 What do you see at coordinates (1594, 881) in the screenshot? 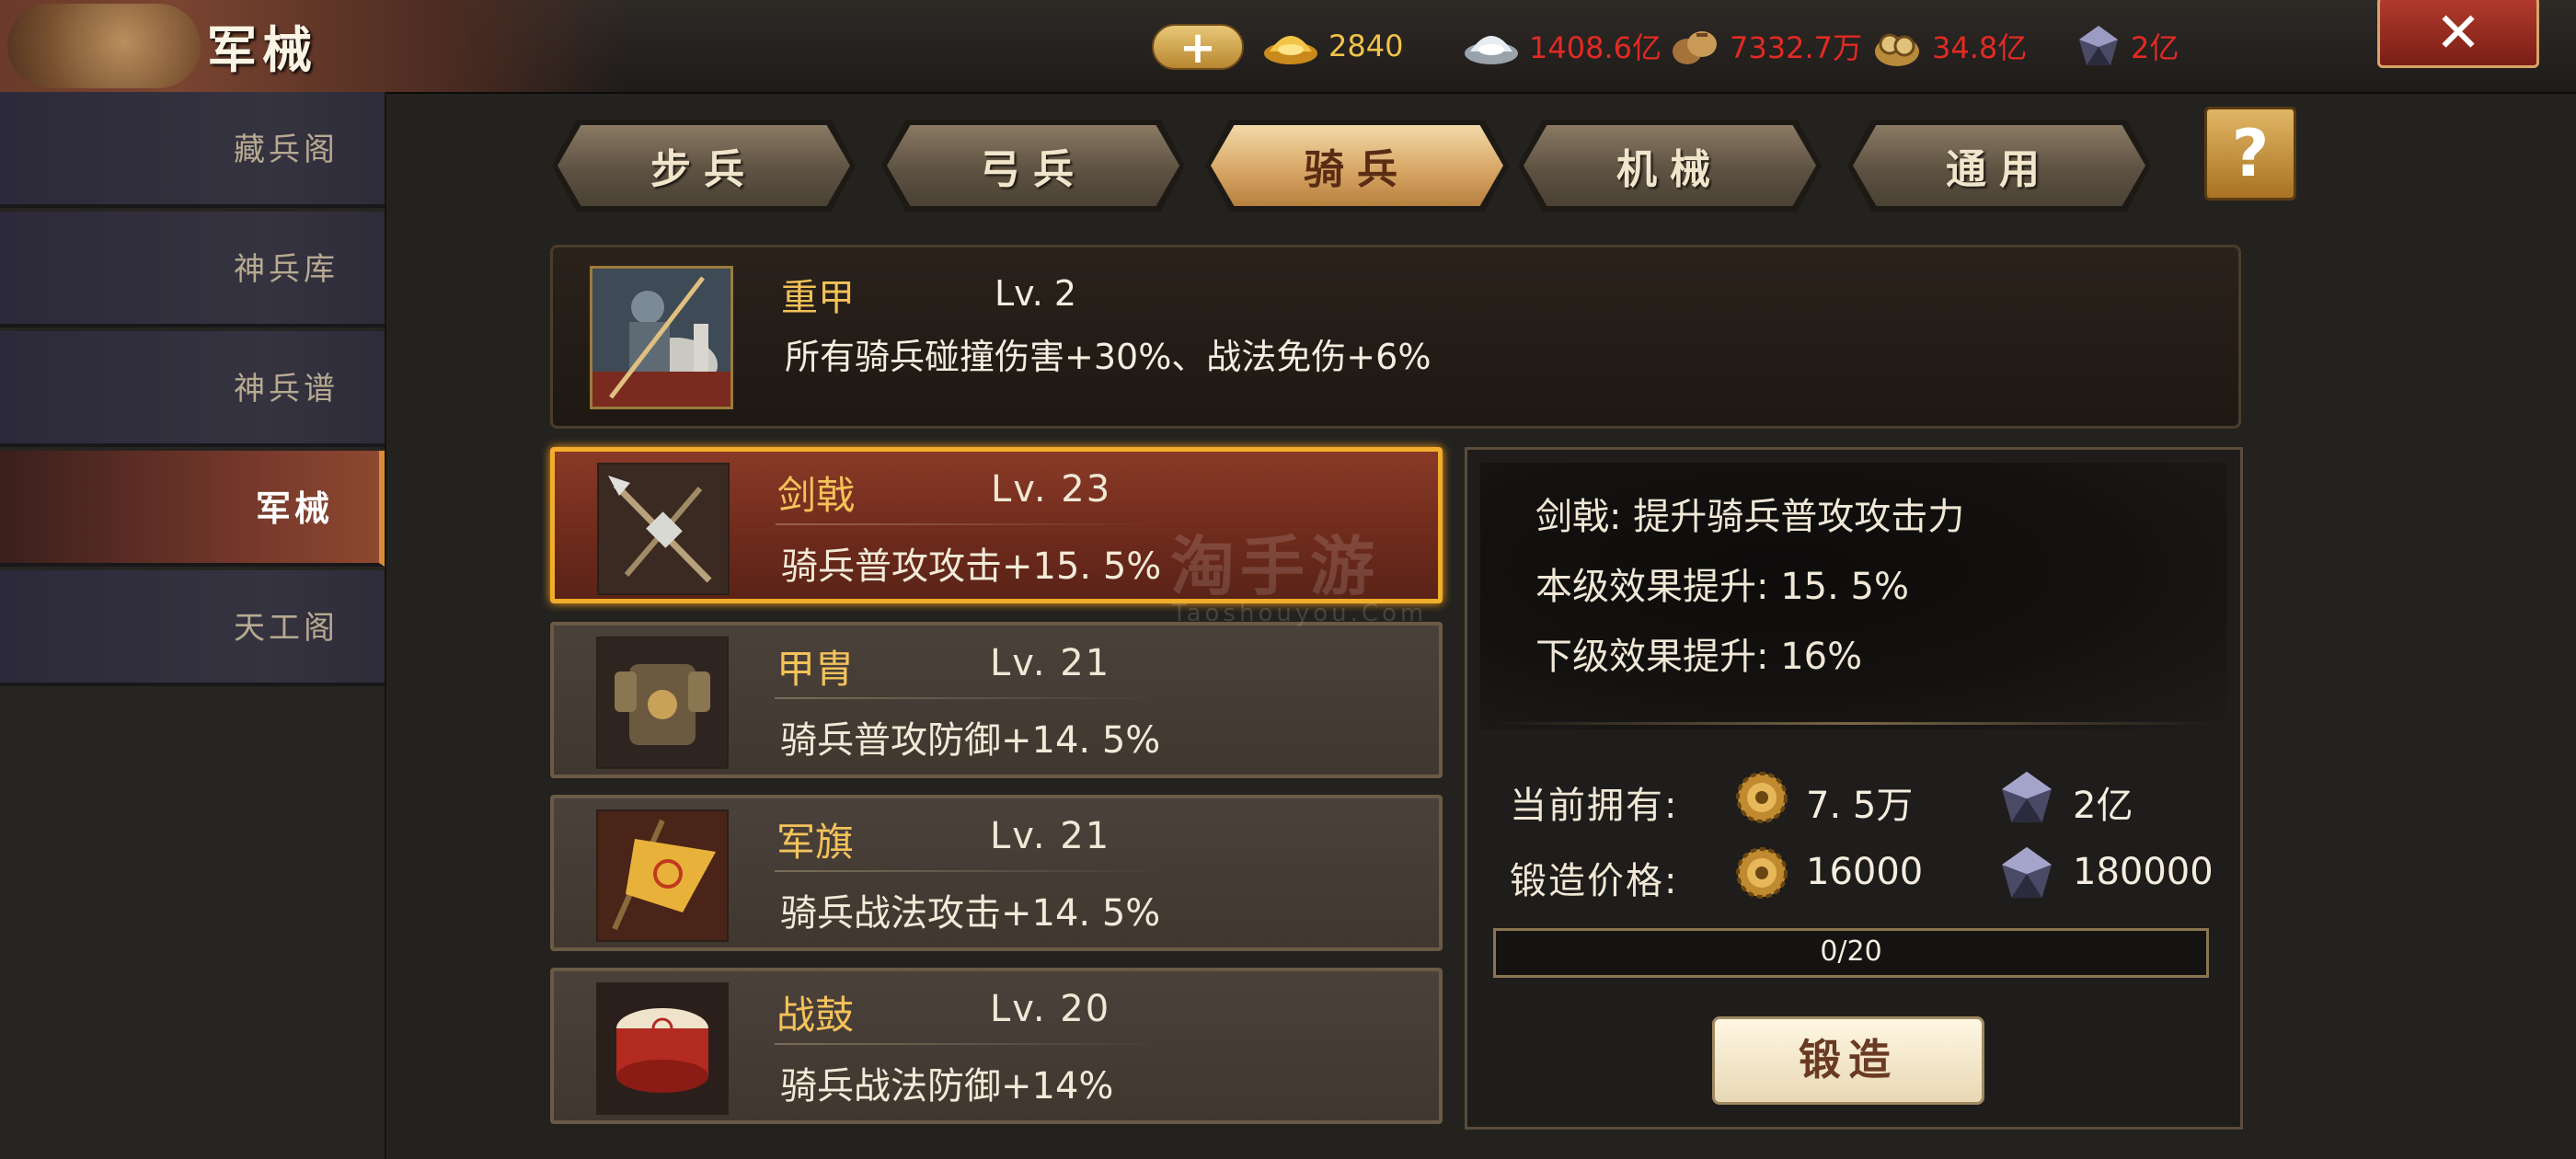
I see `cost-label: 锻造价格:` at bounding box center [1594, 881].